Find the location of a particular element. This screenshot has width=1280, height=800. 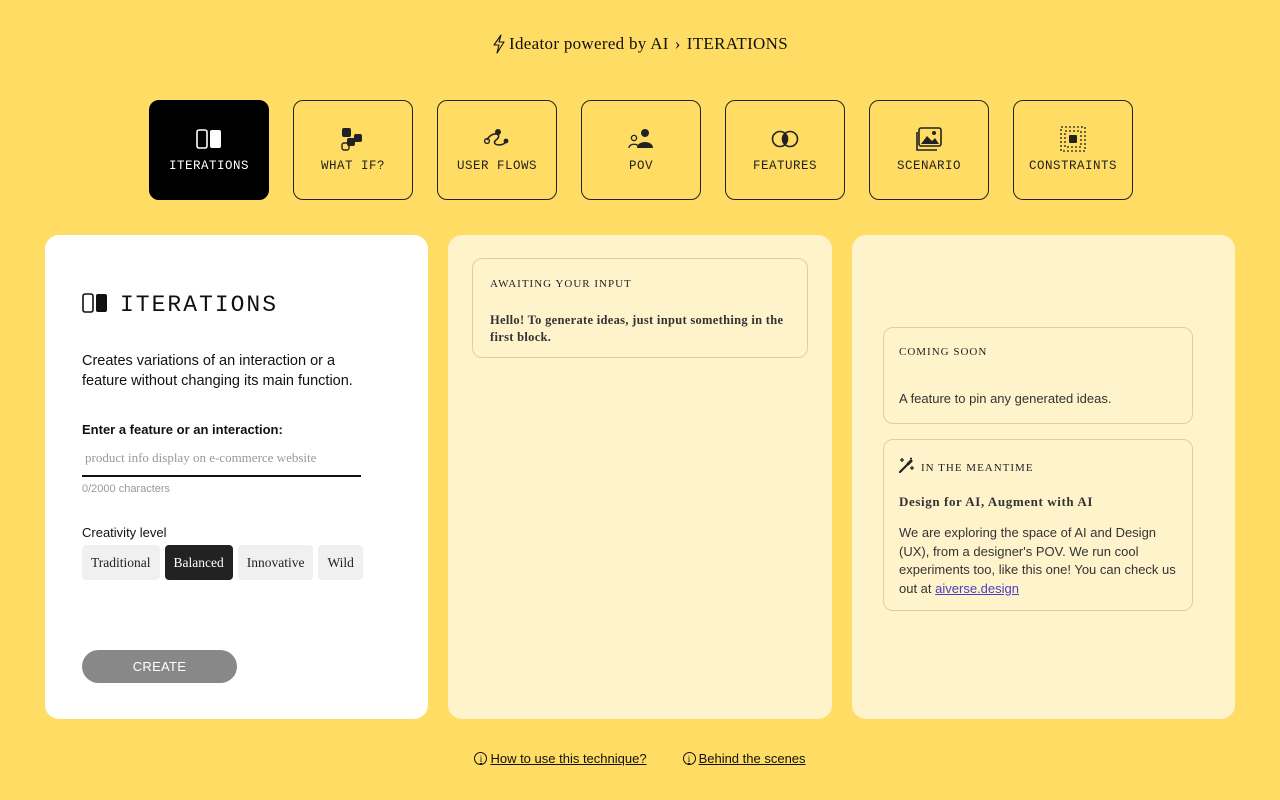

coming-soon-eyebrow: COMING SOON is located at coordinates (943, 352).